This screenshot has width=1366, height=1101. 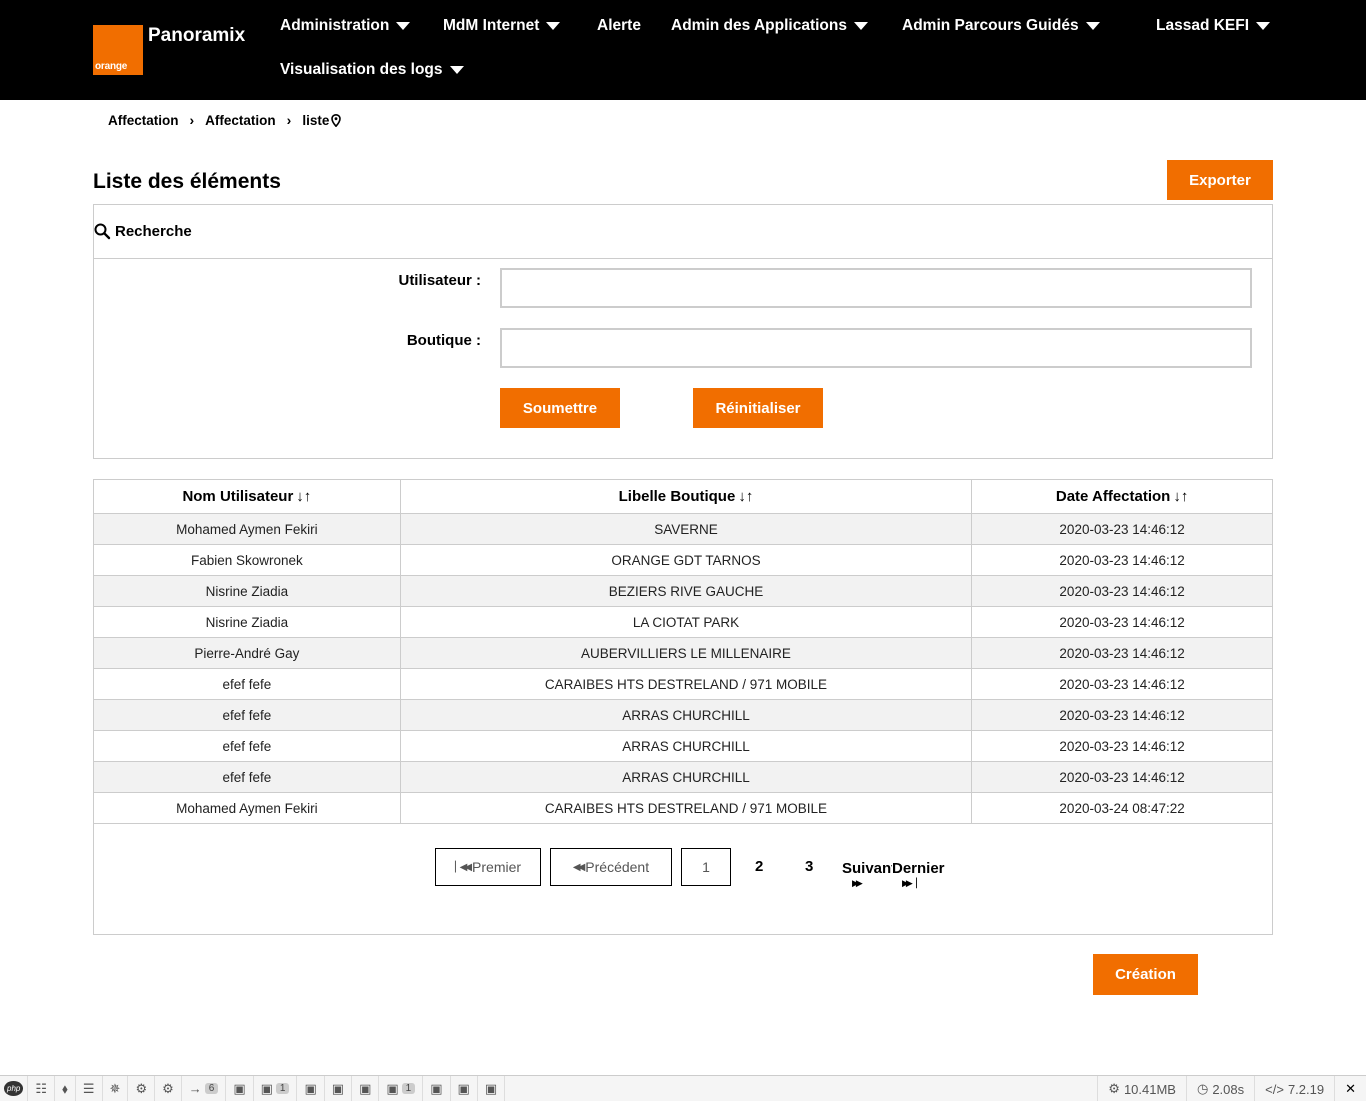 I want to click on pagination-page: 2, so click(x=759, y=866).